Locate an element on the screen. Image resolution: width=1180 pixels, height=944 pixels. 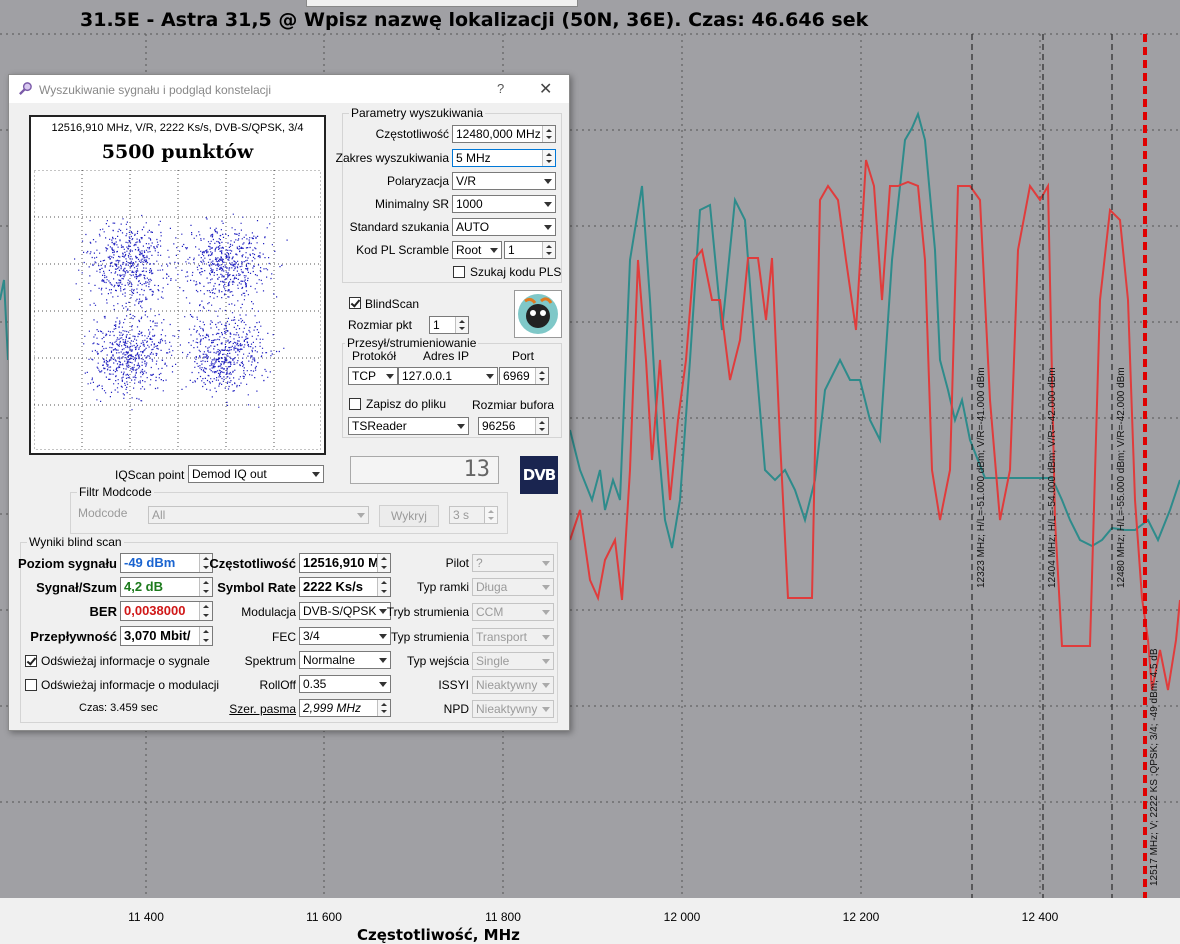
iqscan-label: IQScan point is located at coordinates (150, 475).